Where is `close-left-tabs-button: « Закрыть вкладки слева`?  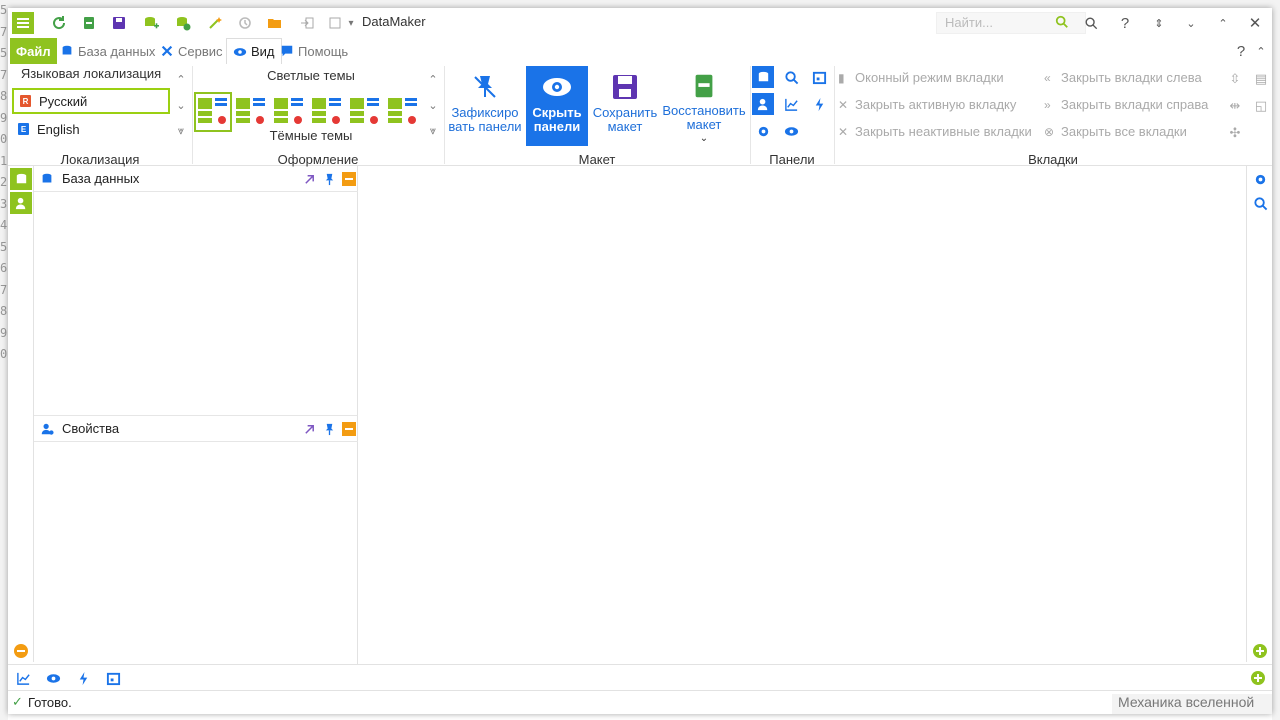 close-left-tabs-button: « Закрыть вкладки слева is located at coordinates (1123, 77).